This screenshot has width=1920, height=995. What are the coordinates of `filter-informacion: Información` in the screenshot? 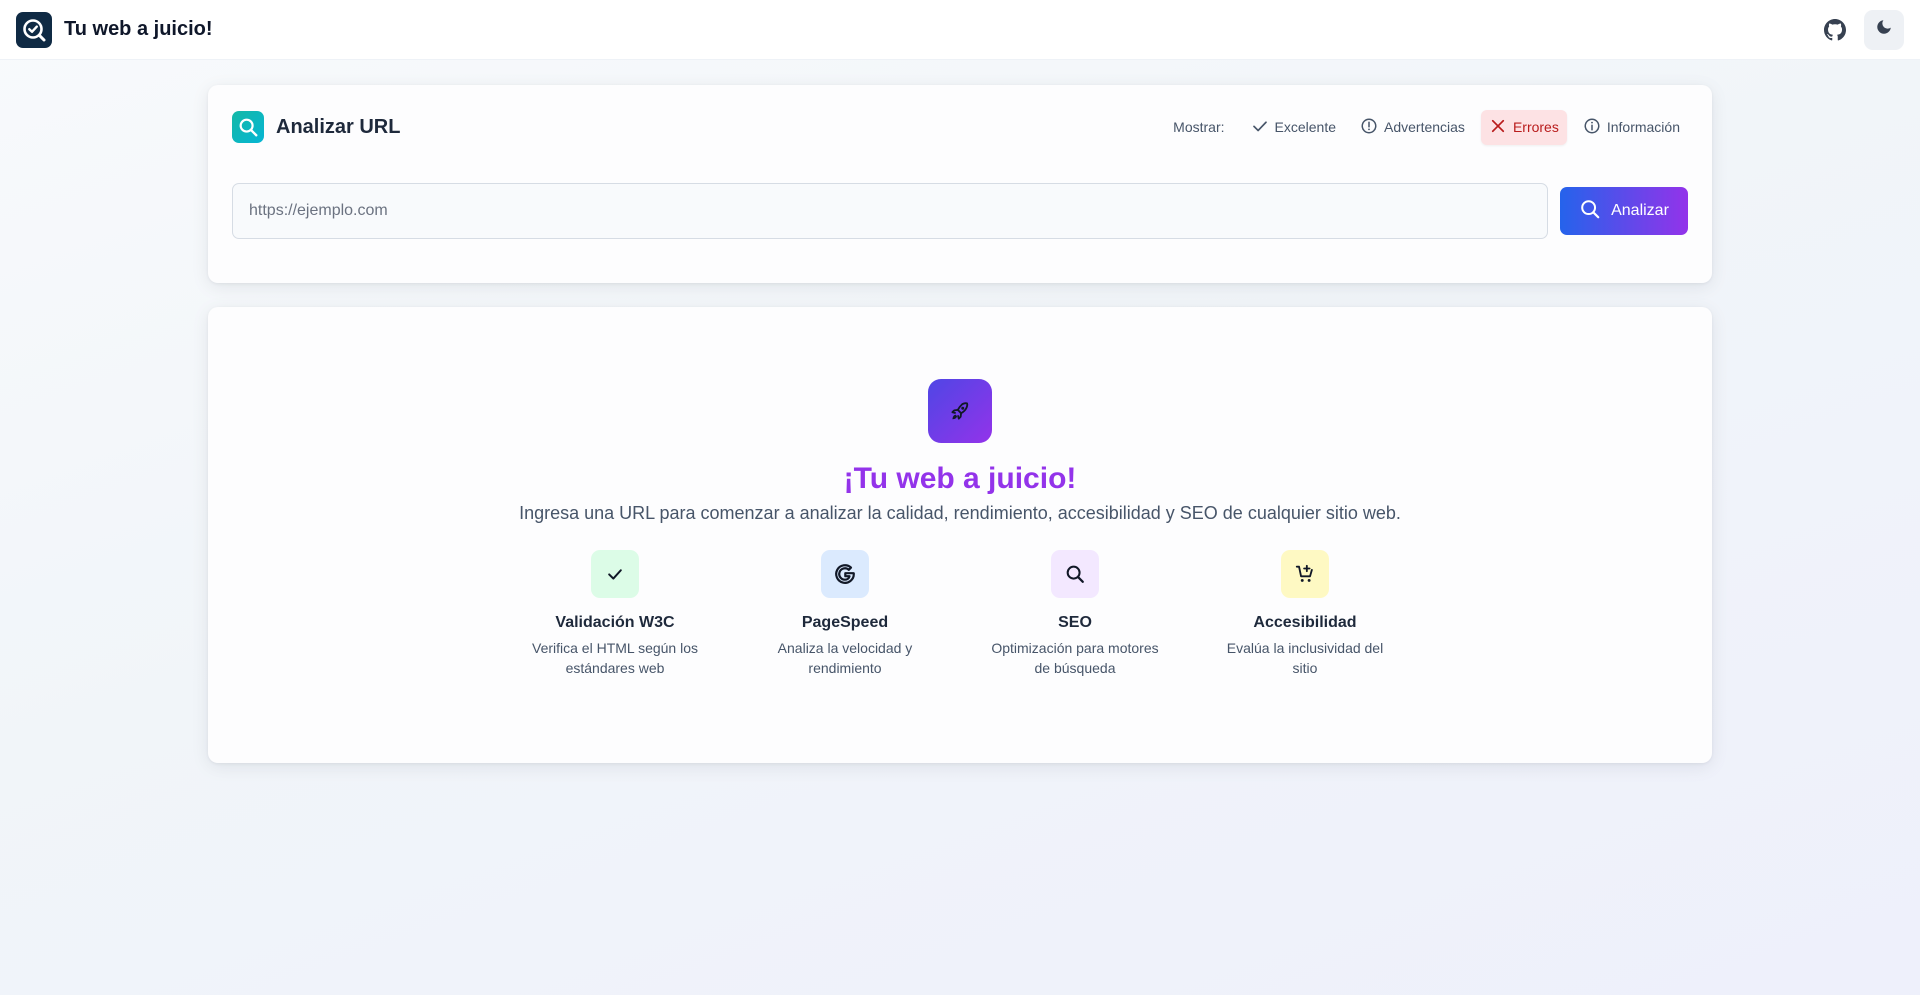 It's located at (1631, 127).